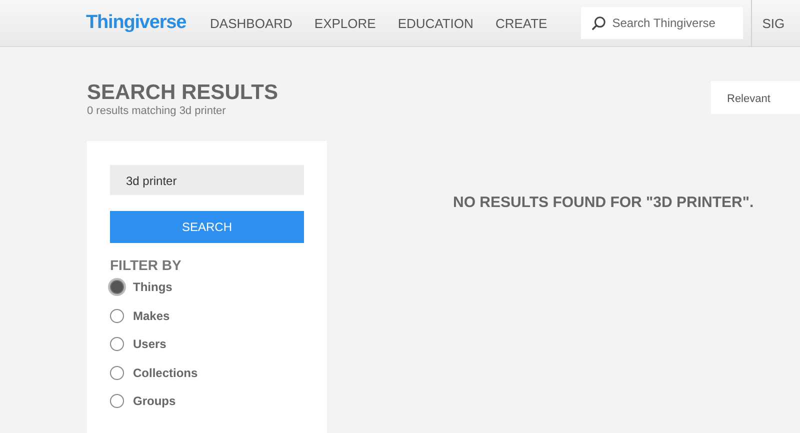 This screenshot has width=800, height=433. Describe the element at coordinates (598, 23) in the screenshot. I see `search-icon` at that location.